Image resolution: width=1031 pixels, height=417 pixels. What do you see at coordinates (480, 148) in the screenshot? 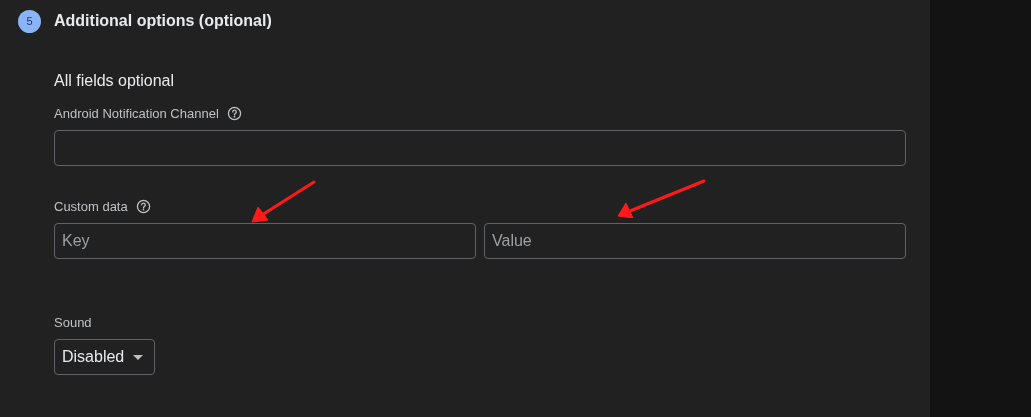
I see `input-field` at bounding box center [480, 148].